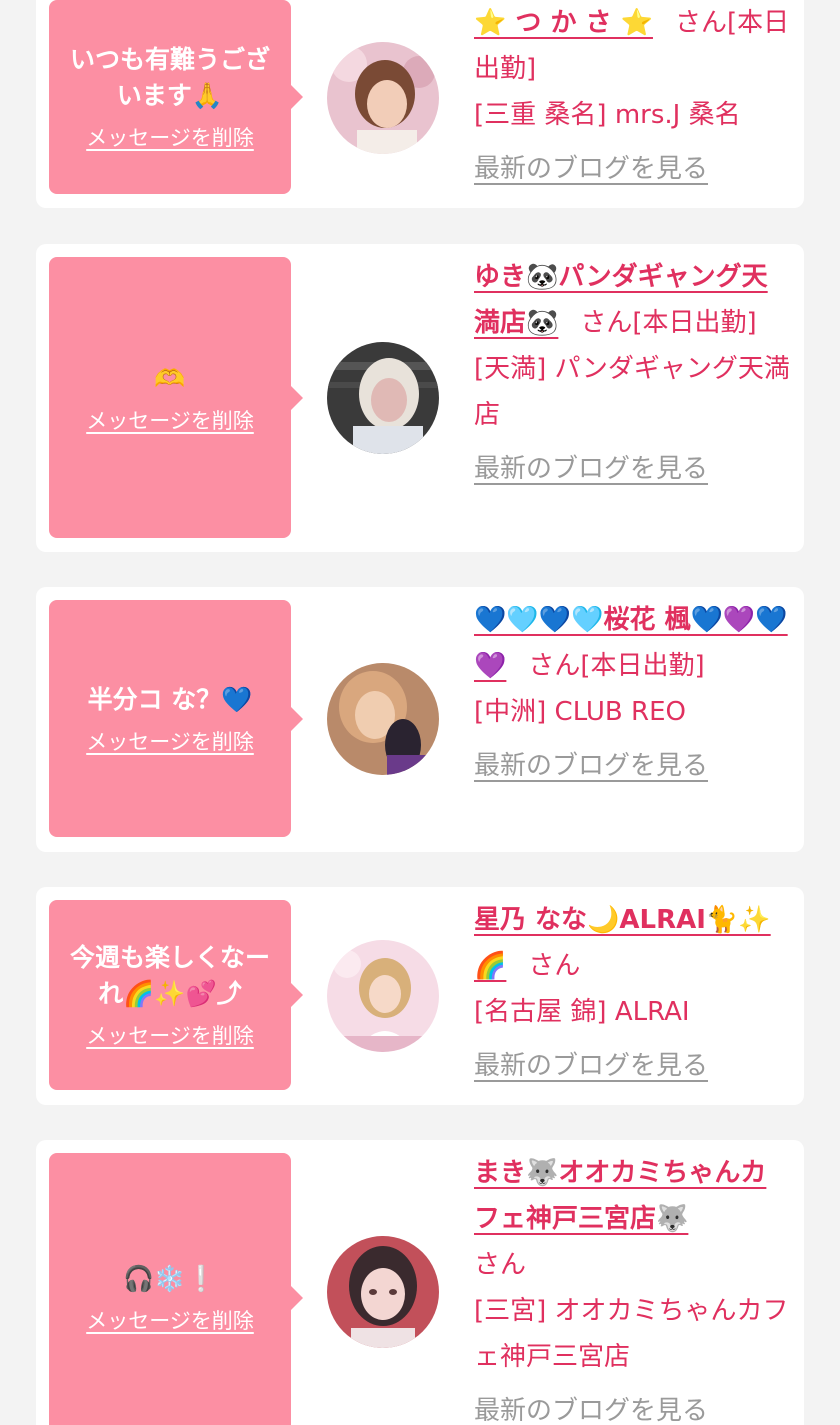 This screenshot has width=840, height=1425. What do you see at coordinates (582, 1012) in the screenshot?
I see `shop-label: [名古屋 錦] ALRAI` at bounding box center [582, 1012].